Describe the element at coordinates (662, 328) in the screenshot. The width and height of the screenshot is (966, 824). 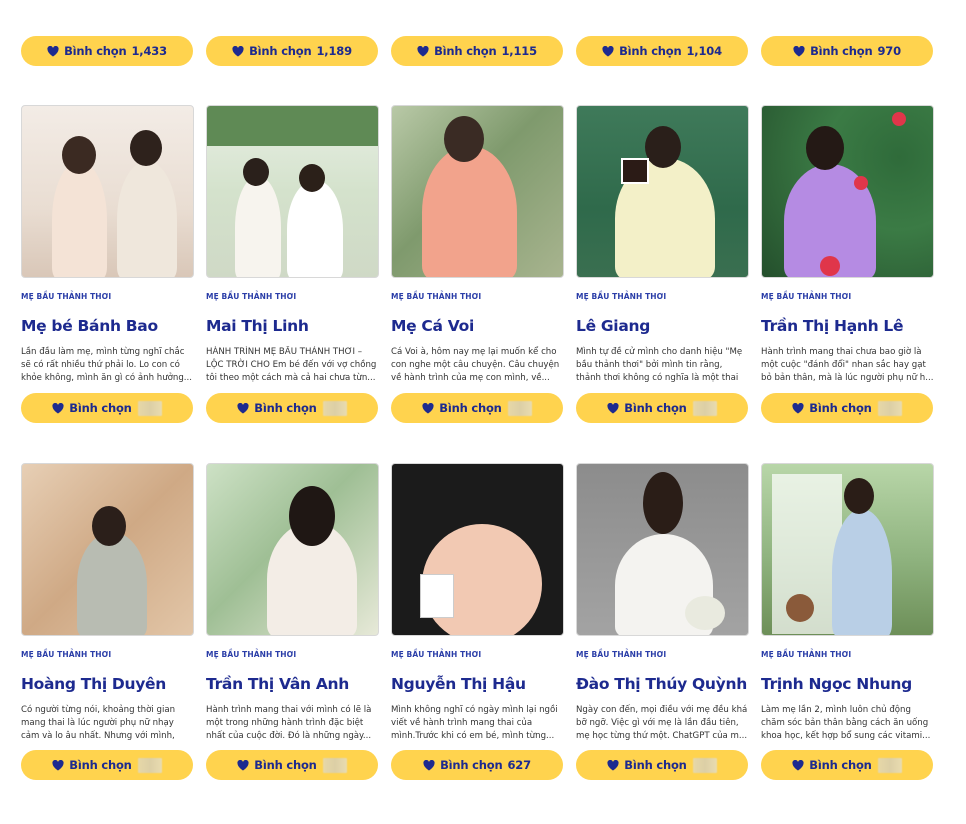
I see `contestant-name: Lê Giang` at that location.